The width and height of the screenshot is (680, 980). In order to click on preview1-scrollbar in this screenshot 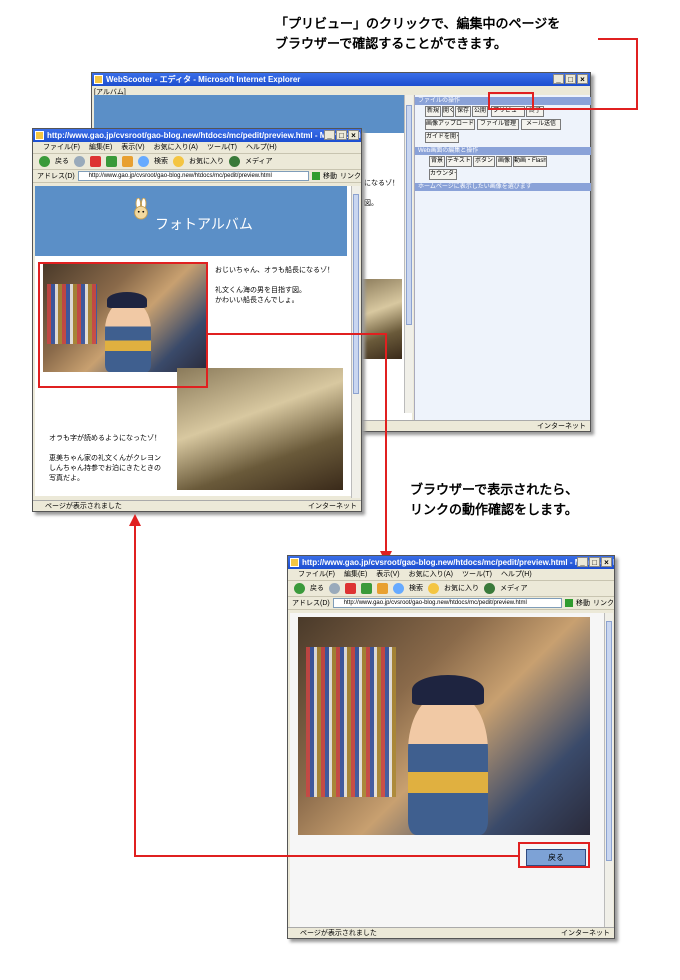, I will do `click(355, 342)`.